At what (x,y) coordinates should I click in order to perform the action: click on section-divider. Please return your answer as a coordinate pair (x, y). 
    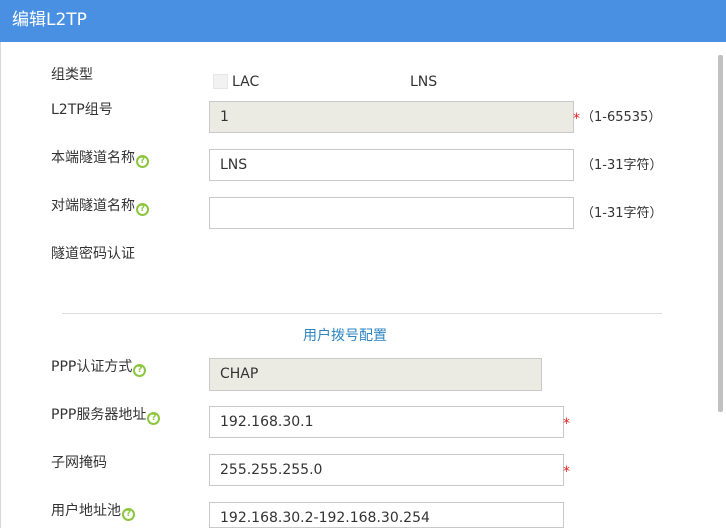
    Looking at the image, I should click on (362, 313).